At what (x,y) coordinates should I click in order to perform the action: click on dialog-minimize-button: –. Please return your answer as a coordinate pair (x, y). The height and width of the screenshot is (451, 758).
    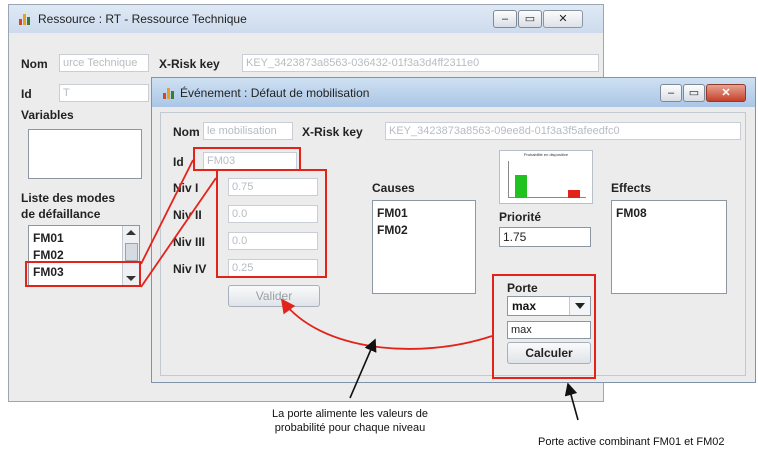
    Looking at the image, I should click on (671, 93).